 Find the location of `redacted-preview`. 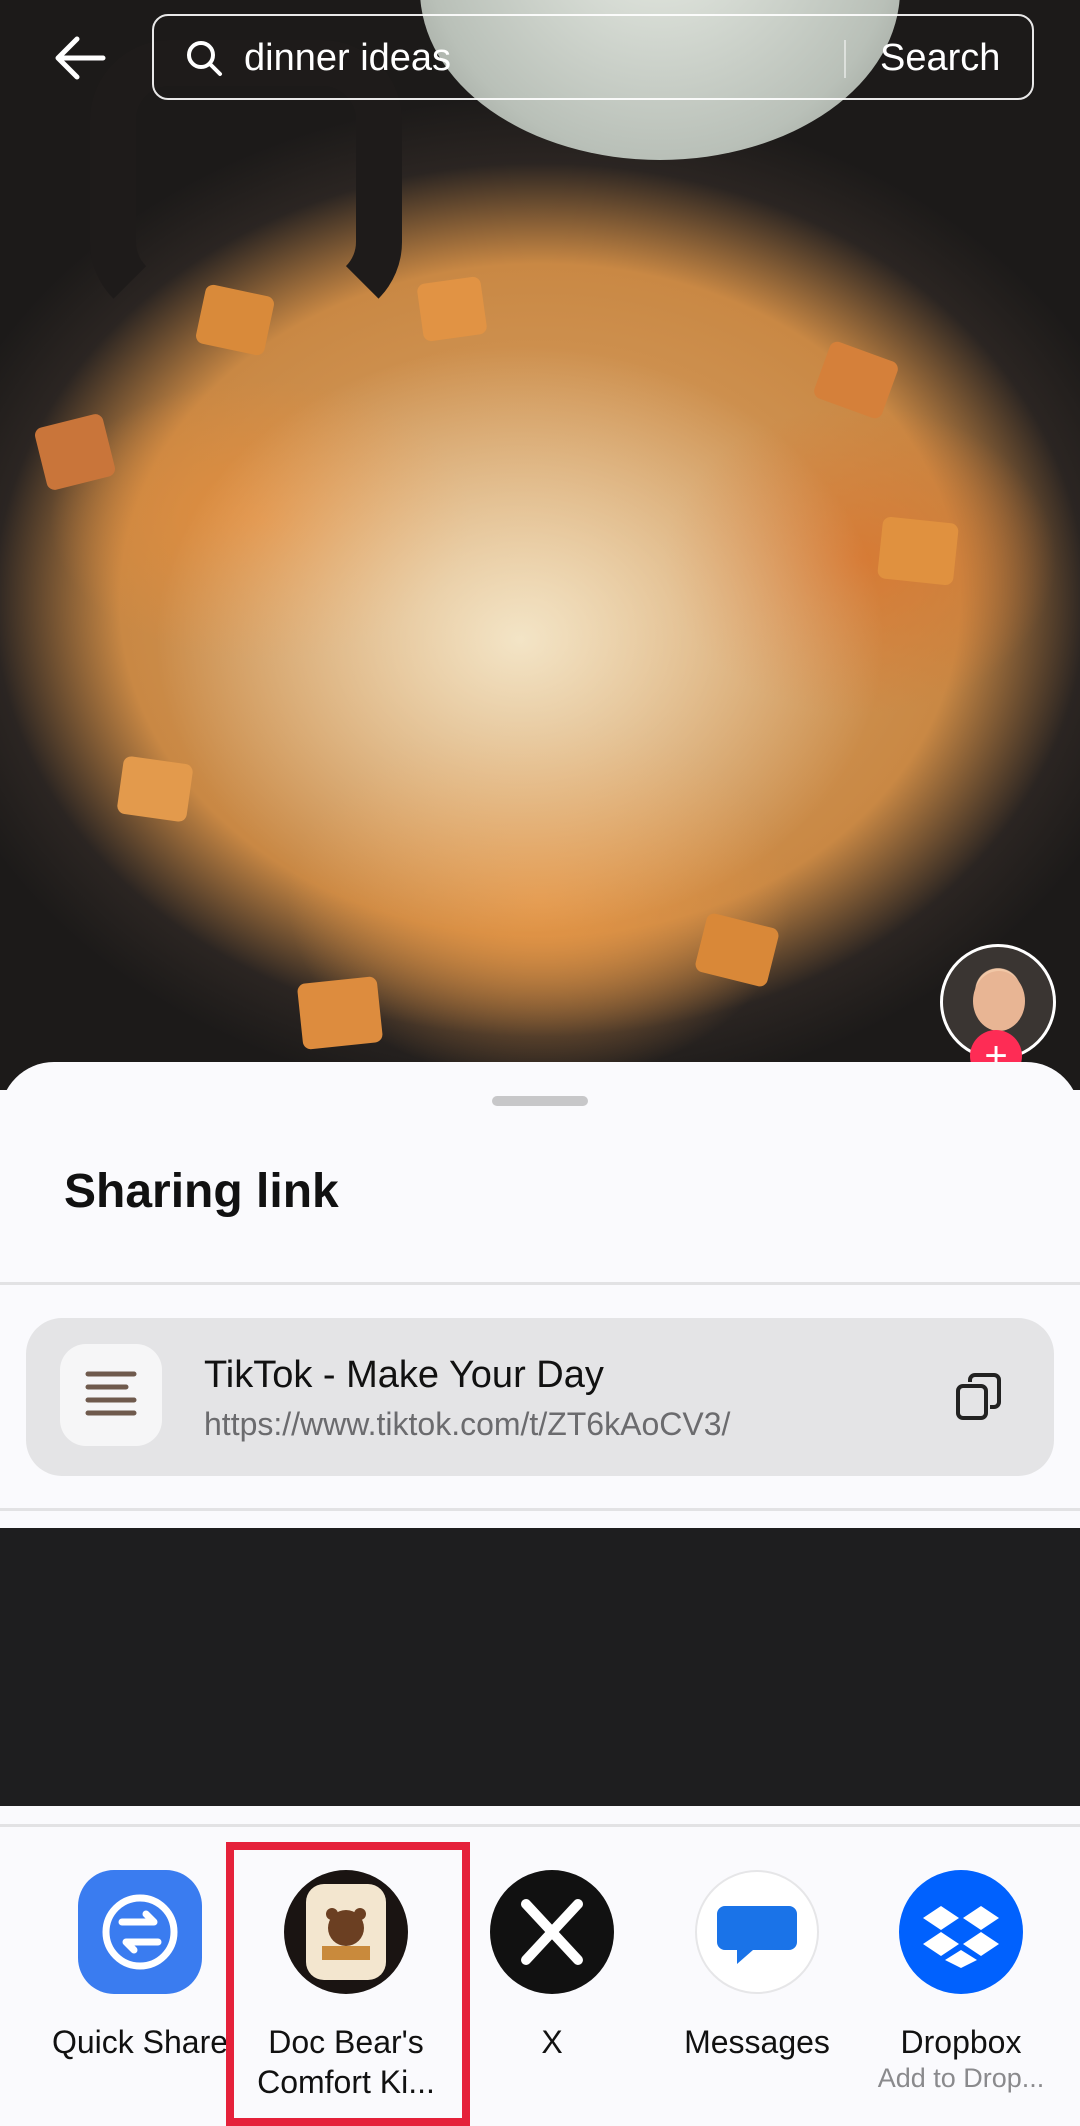

redacted-preview is located at coordinates (540, 1667).